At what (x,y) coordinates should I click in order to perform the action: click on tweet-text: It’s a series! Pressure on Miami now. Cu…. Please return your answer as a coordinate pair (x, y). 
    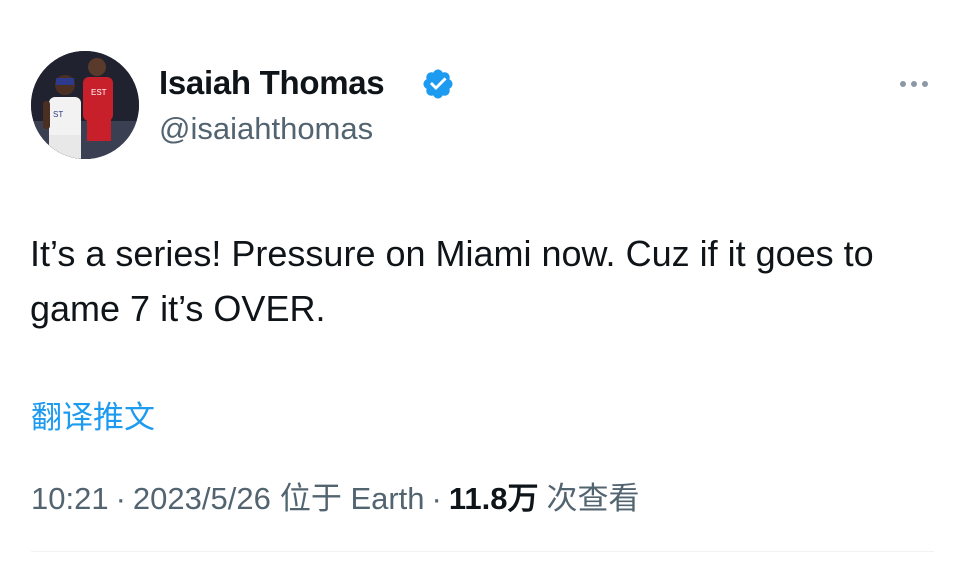
    Looking at the image, I should click on (452, 281).